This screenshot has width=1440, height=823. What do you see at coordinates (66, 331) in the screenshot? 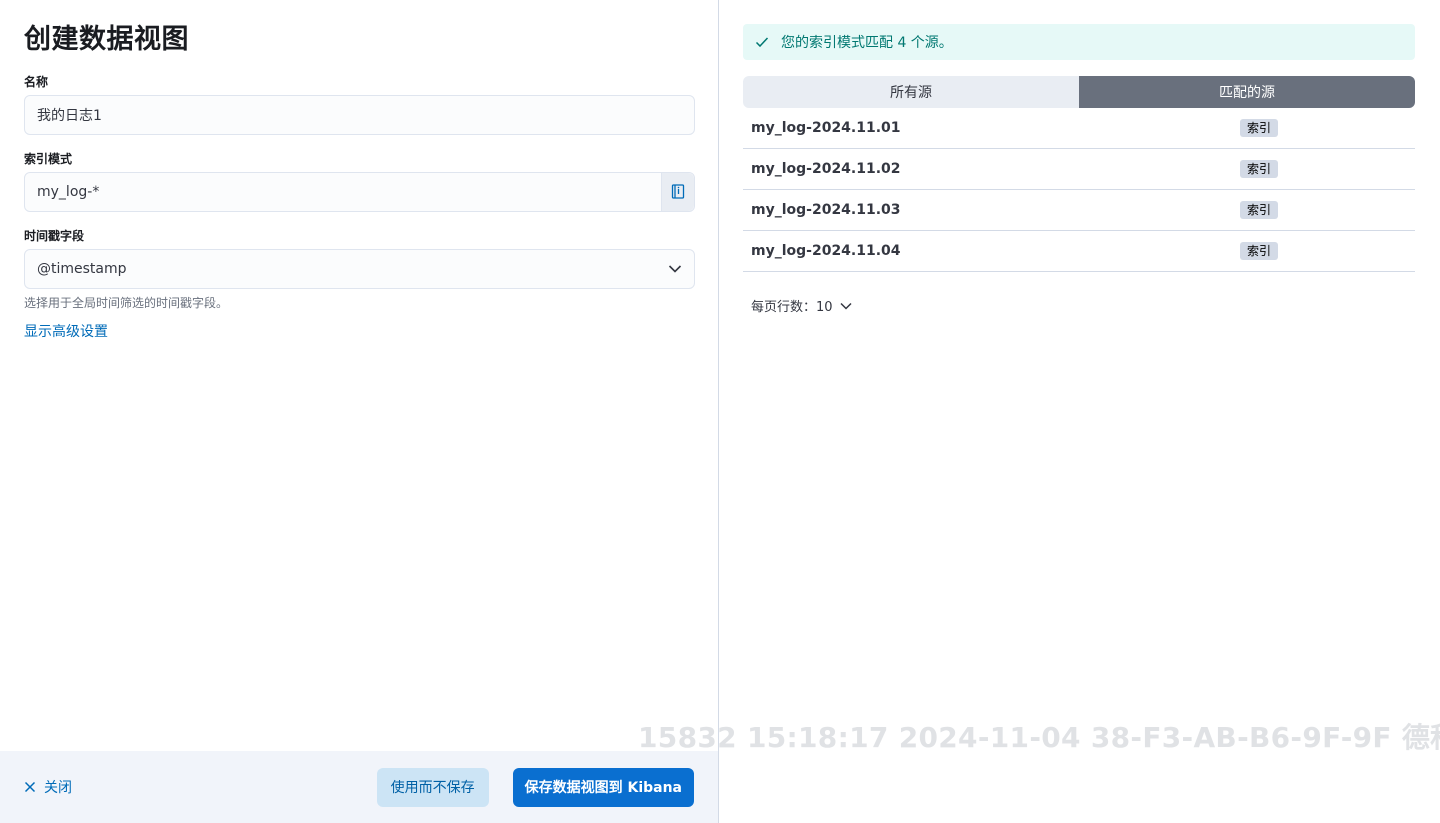
I see `show-advanced-settings-link: 显示高级设置` at bounding box center [66, 331].